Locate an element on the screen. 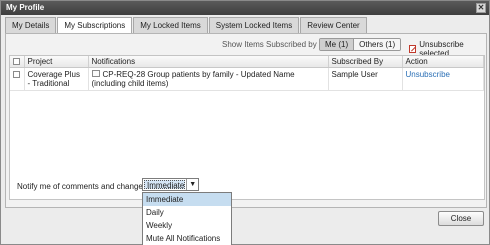 This screenshot has width=490, height=245. notification-item-icon is located at coordinates (95, 73).